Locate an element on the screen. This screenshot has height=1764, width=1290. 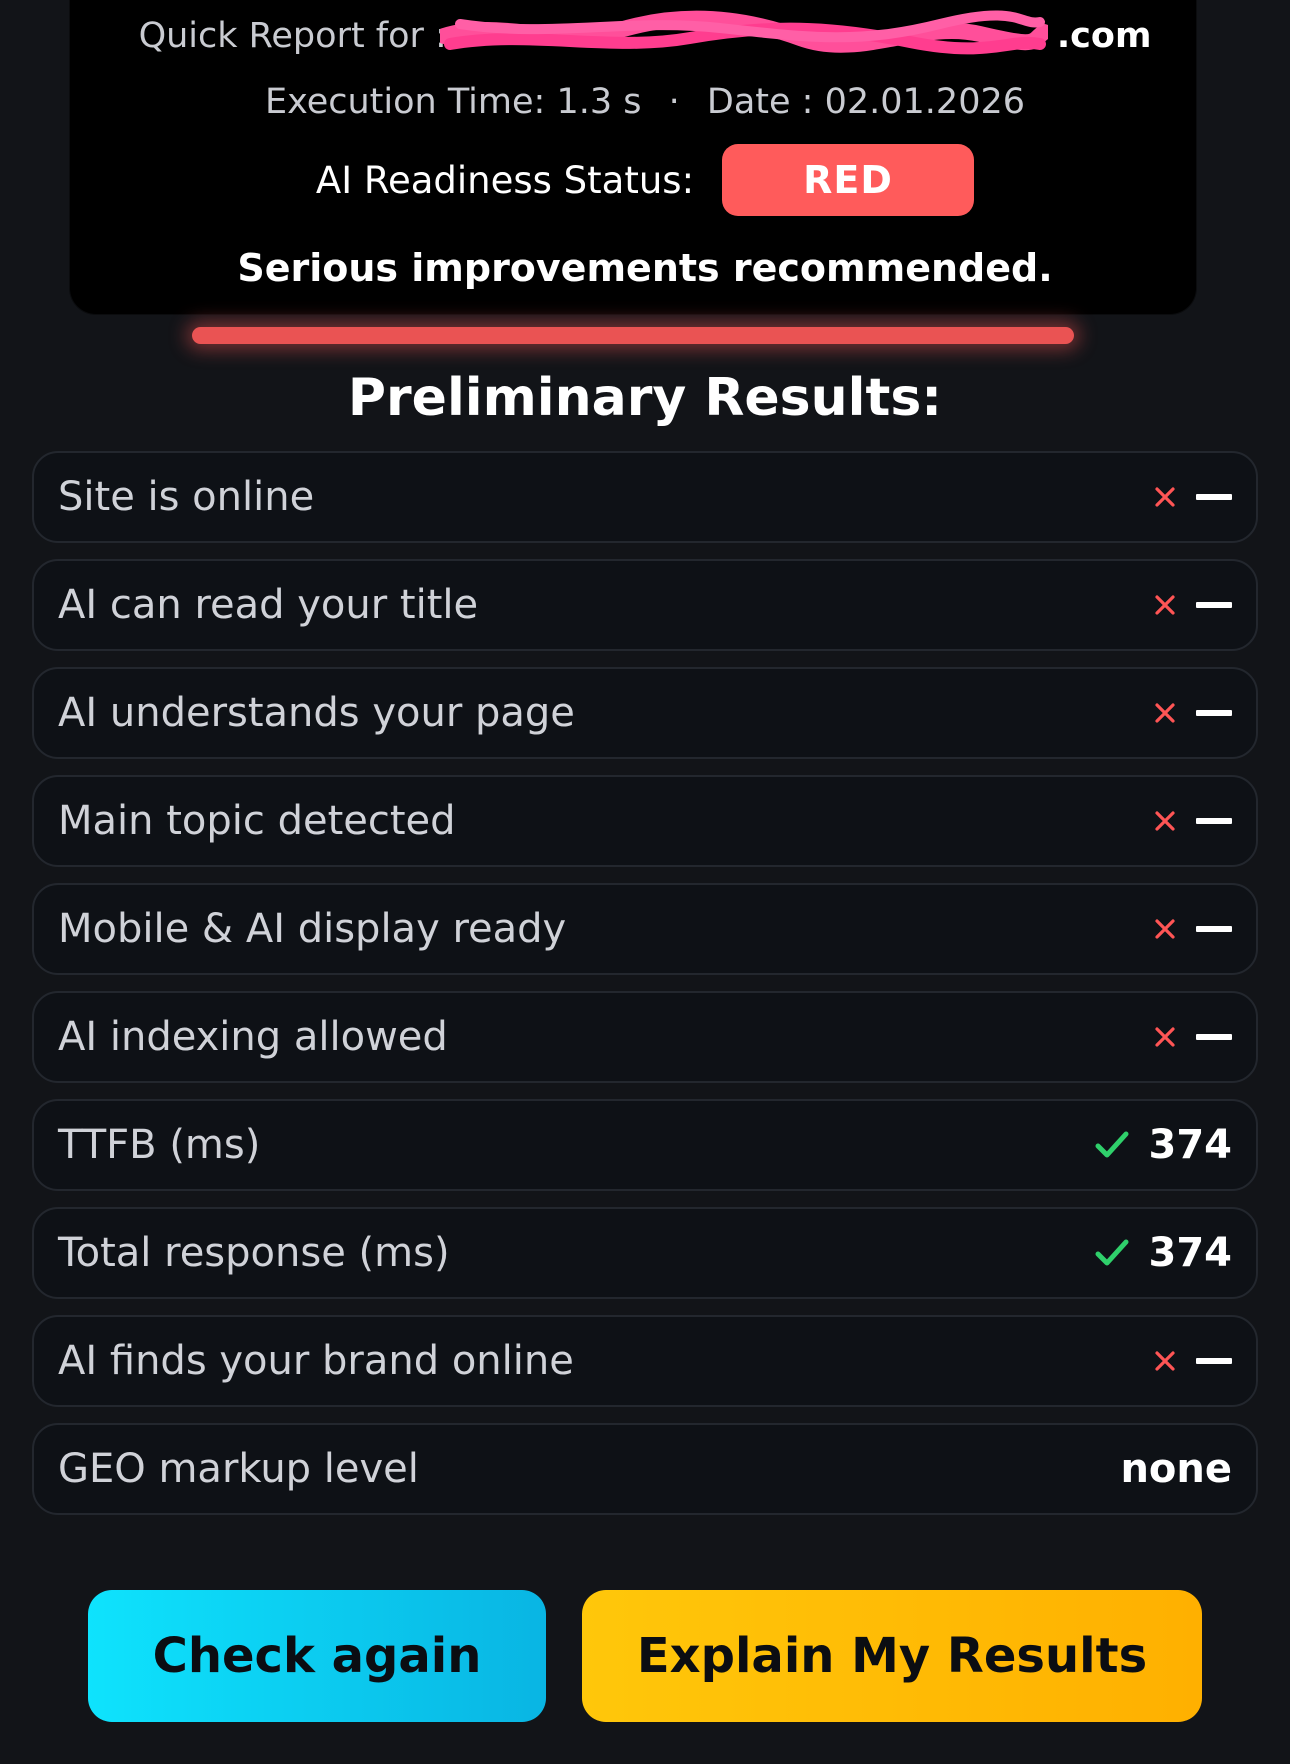
execution-time-value: 1.3 s is located at coordinates (599, 102).